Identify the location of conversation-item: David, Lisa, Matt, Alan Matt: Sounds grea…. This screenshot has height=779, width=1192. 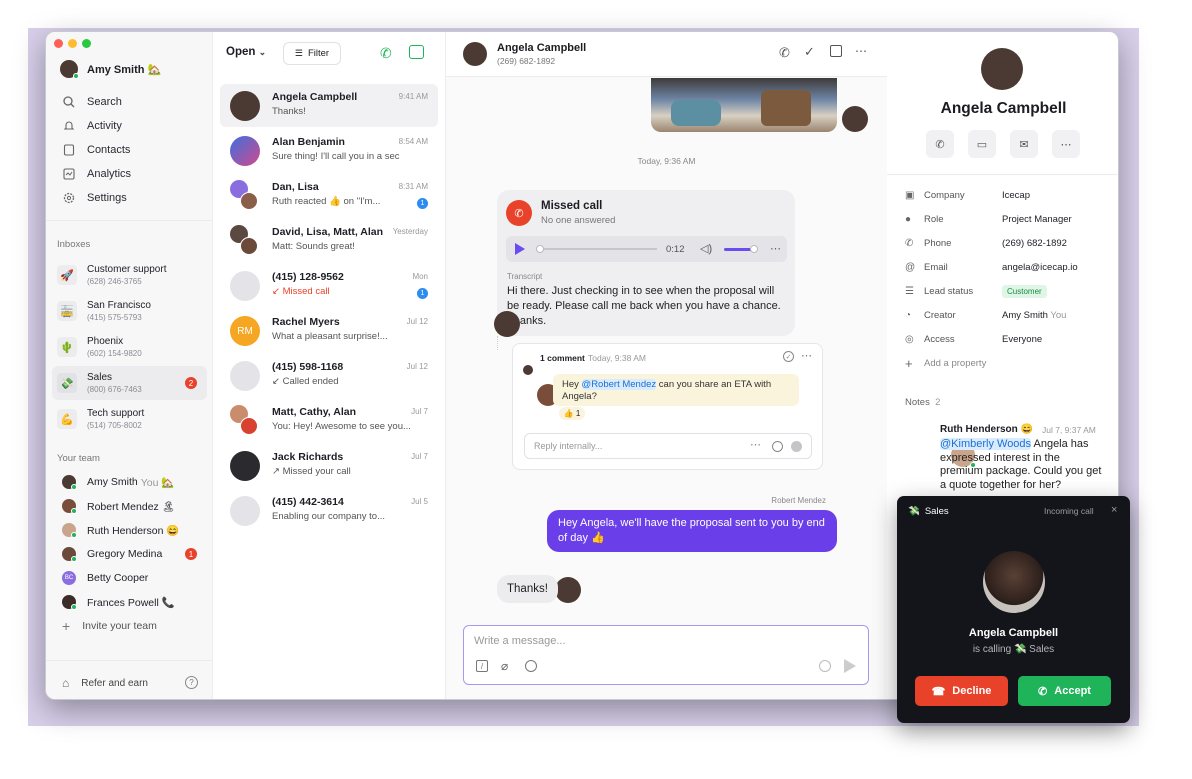
(329, 240).